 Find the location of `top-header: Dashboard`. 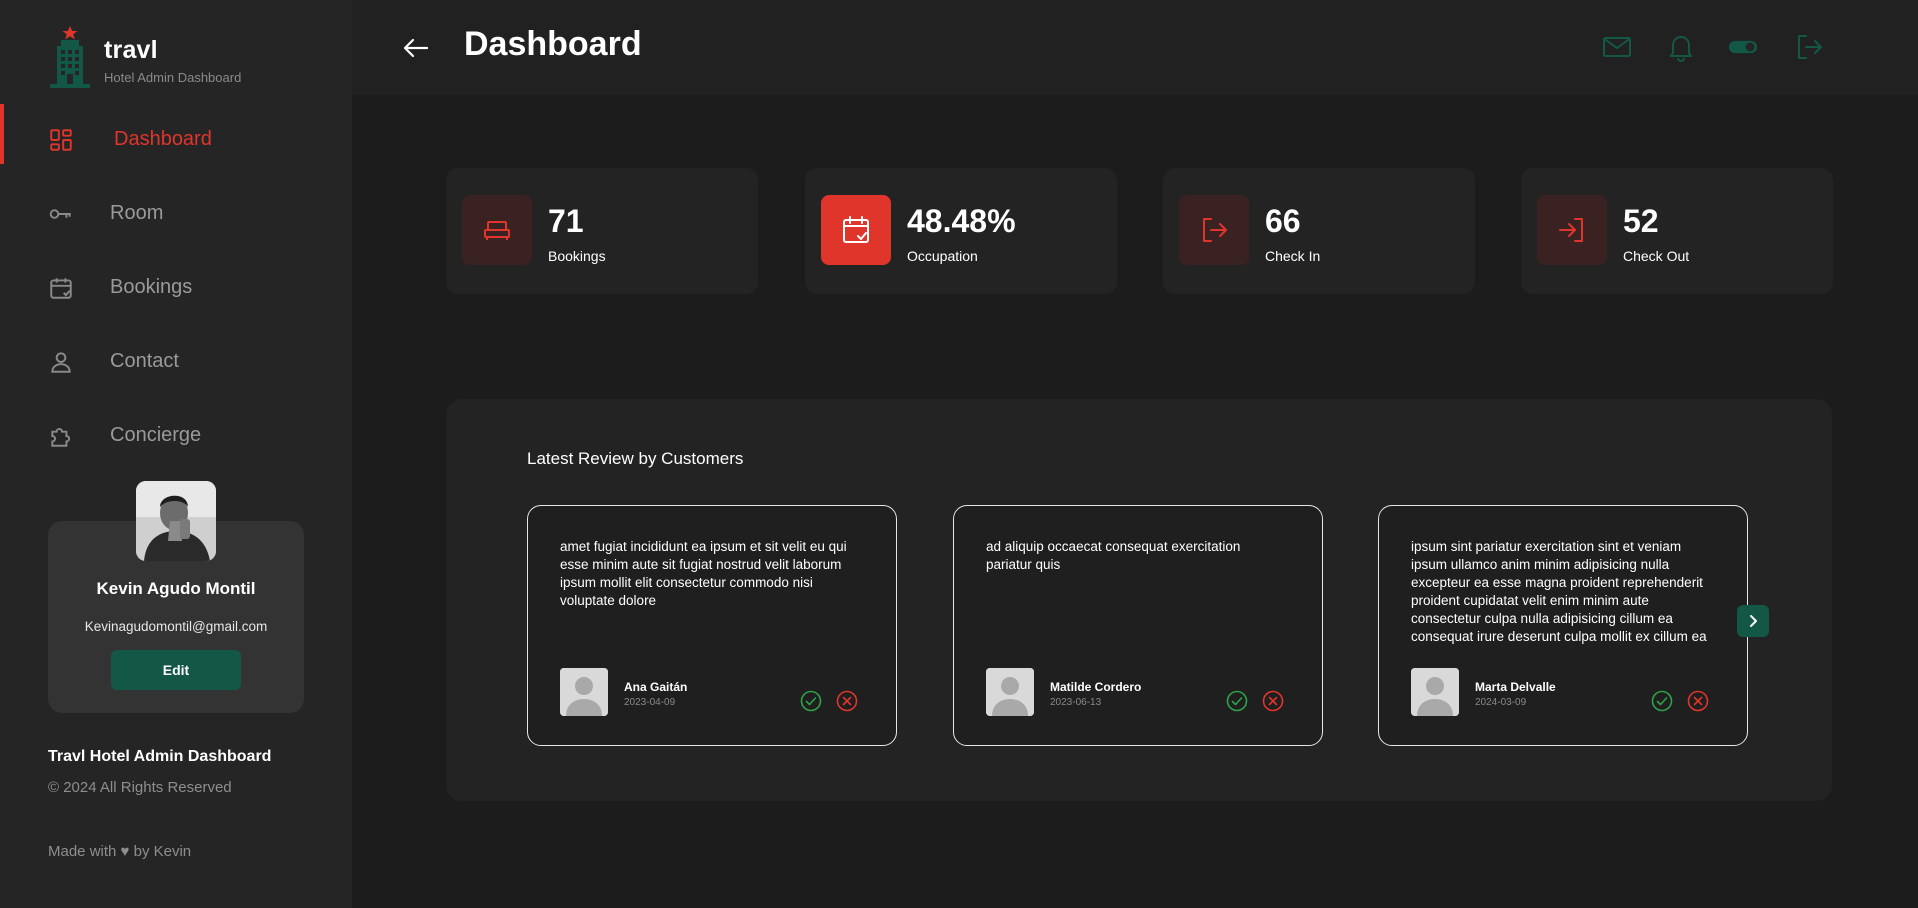

top-header: Dashboard is located at coordinates (1135, 47).